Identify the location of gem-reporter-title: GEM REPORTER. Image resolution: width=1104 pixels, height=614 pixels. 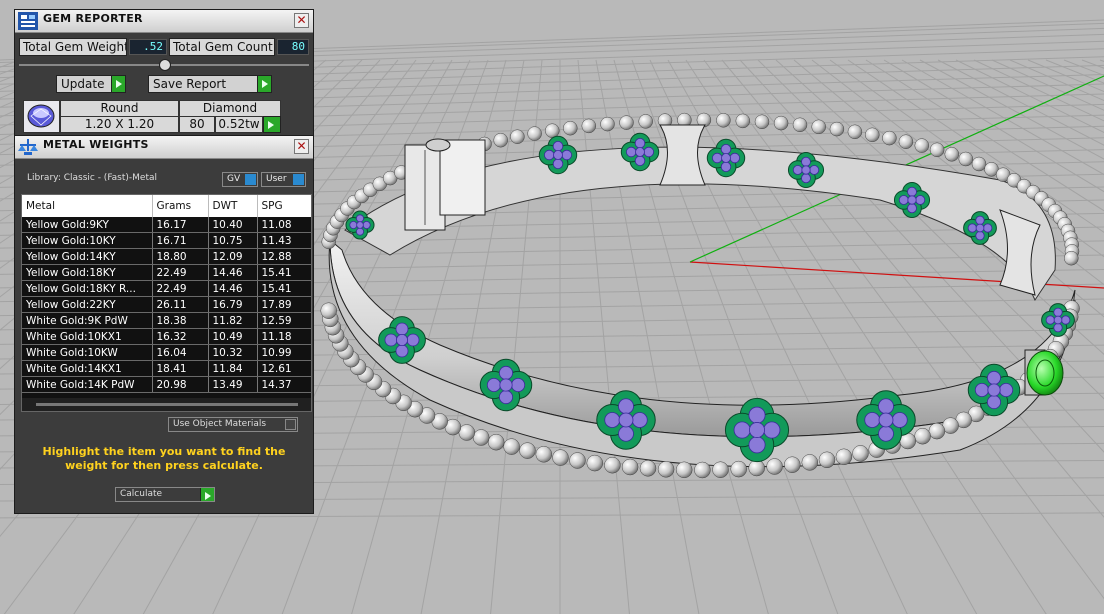
(93, 18).